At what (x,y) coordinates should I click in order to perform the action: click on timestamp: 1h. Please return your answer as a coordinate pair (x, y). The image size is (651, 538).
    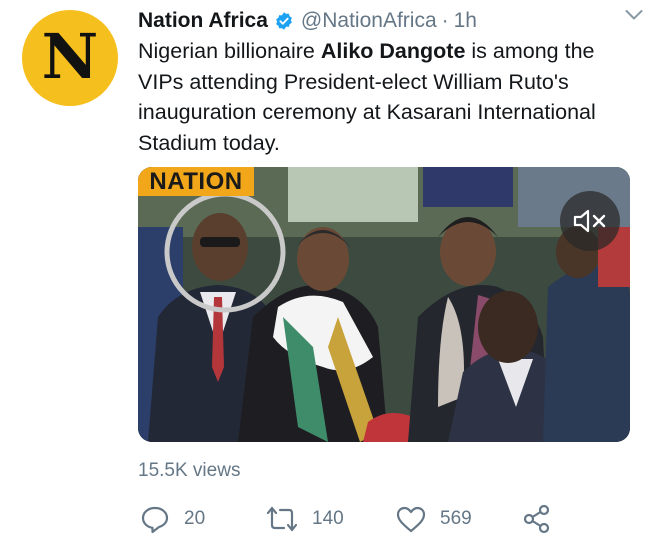
    Looking at the image, I should click on (465, 21).